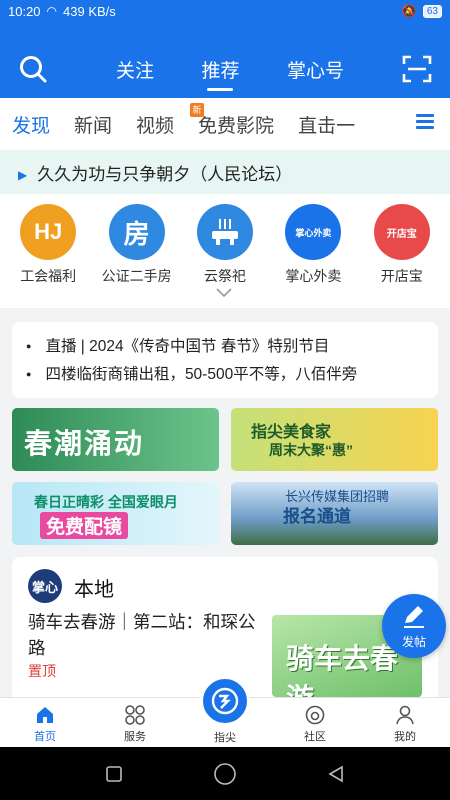  Describe the element at coordinates (225, 346) in the screenshot. I see `headline-item: 直播 | 2024《传奇中国节 春节》特别节目` at that location.